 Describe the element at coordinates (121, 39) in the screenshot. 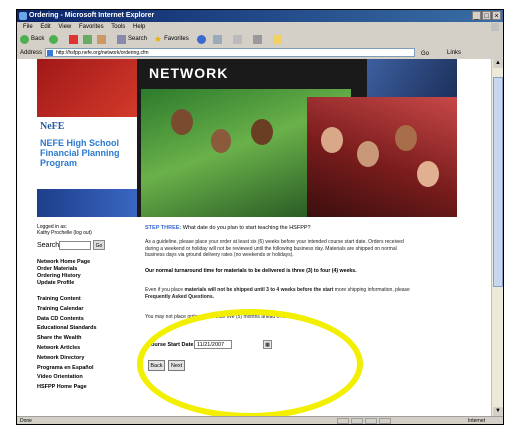

I see `search-icon` at that location.